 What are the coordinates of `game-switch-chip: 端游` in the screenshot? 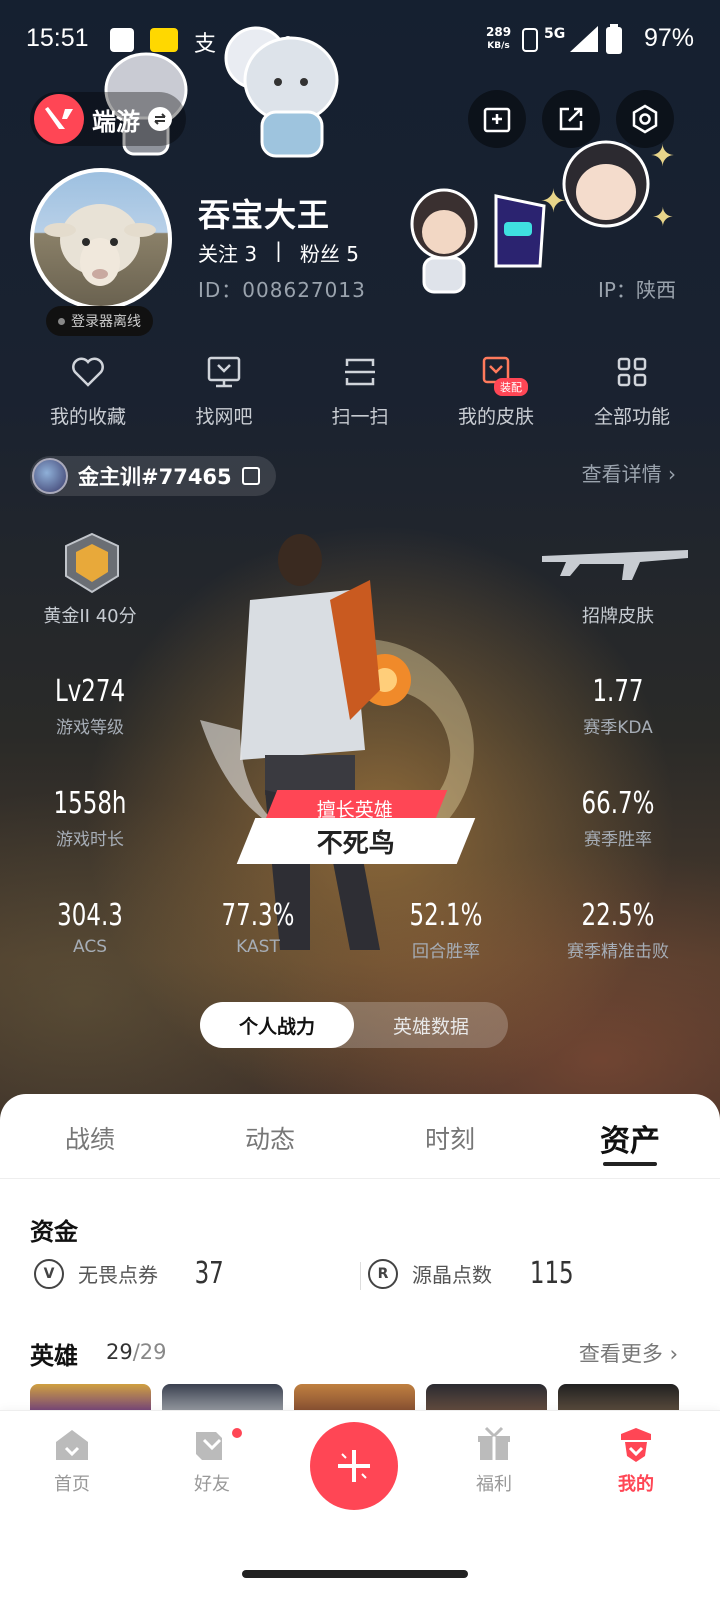 It's located at (108, 119).